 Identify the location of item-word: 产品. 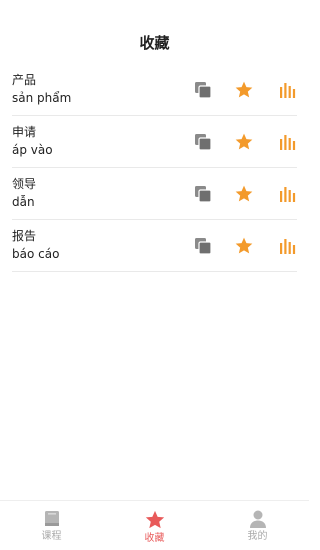
(24, 80).